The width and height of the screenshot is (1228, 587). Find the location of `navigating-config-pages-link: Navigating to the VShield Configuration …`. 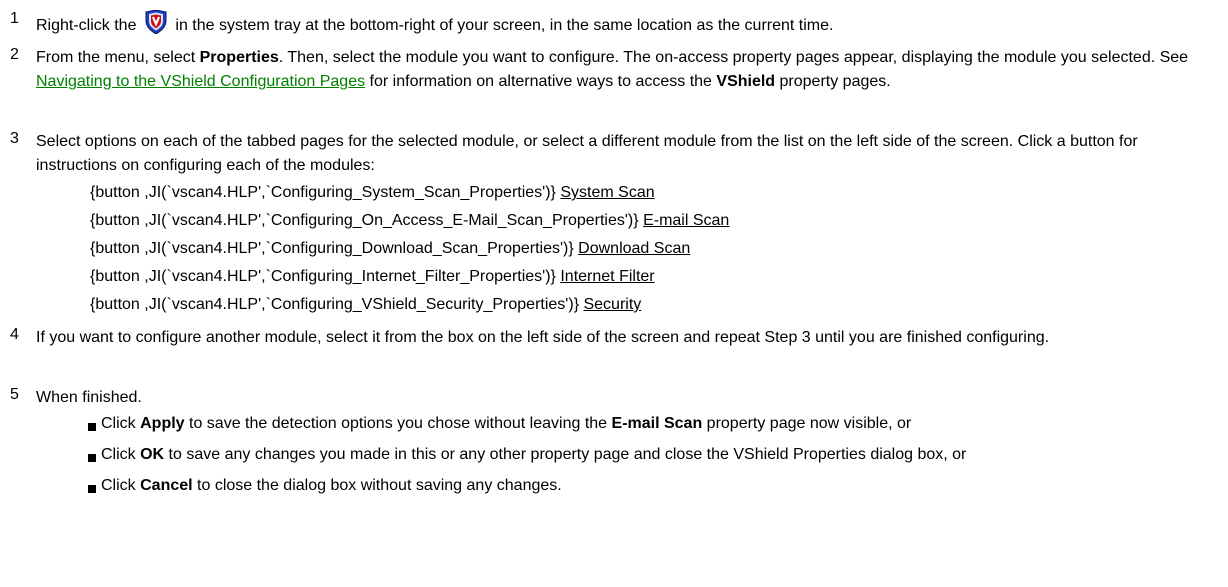

navigating-config-pages-link: Navigating to the VShield Configuration … is located at coordinates (200, 81).